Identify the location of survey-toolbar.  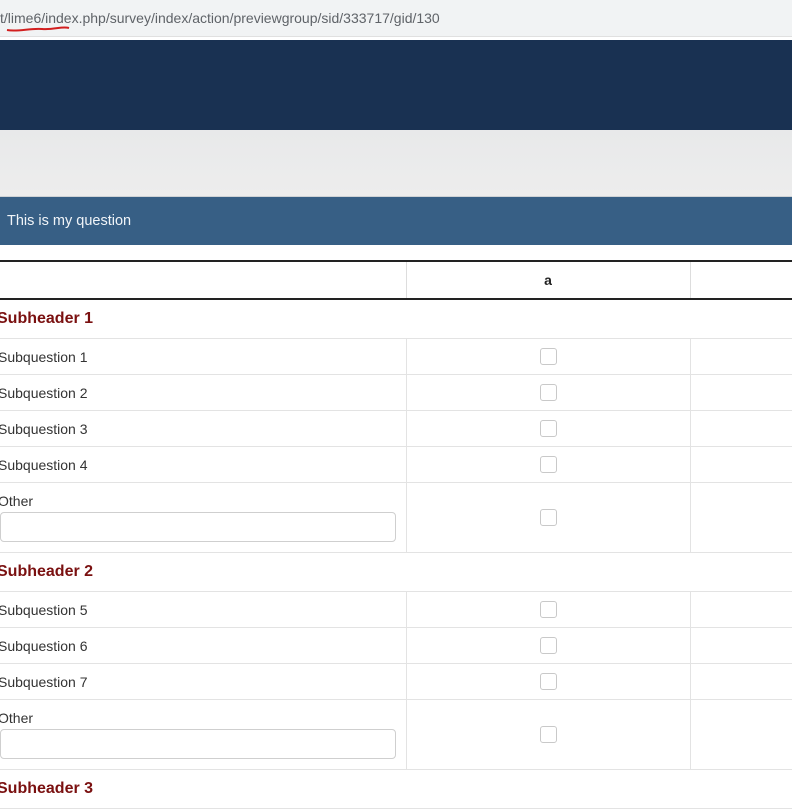
(396, 163).